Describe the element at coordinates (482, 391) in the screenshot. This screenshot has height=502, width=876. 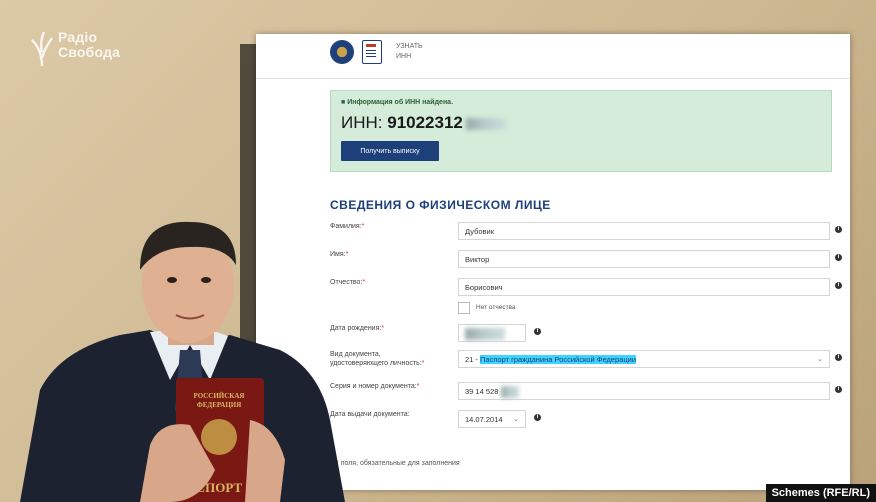
I see `doc-number-value: 39 14 528` at that location.